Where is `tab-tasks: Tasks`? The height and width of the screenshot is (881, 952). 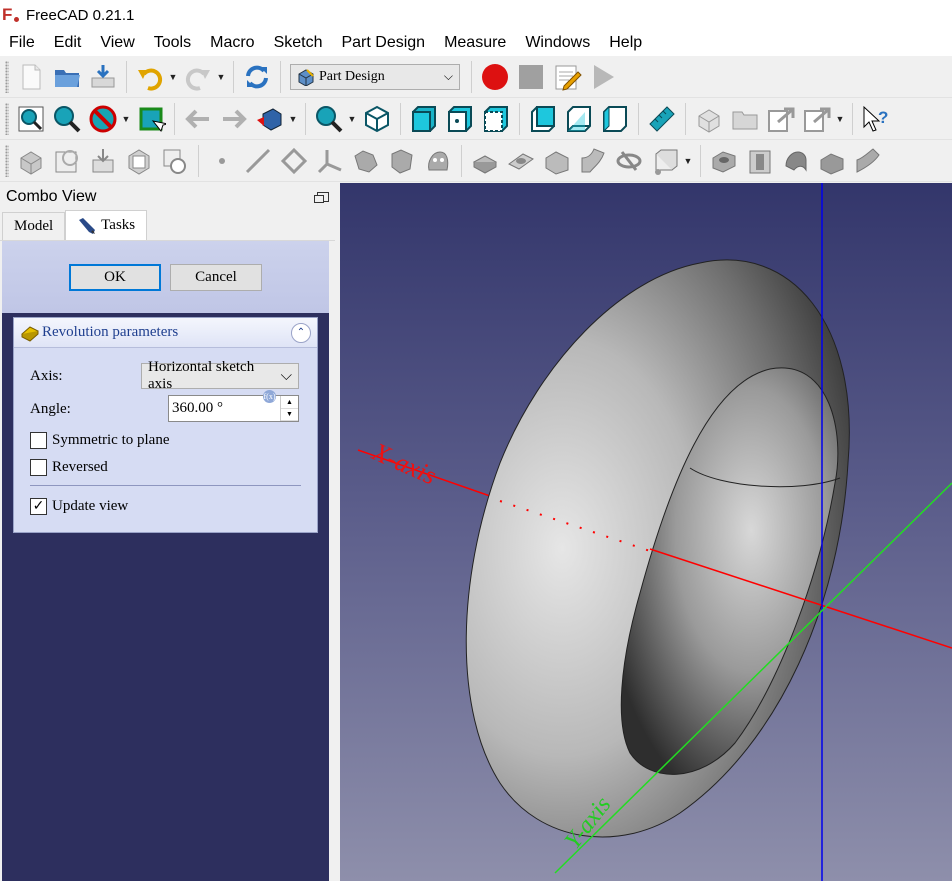
tab-tasks: Tasks is located at coordinates (106, 225).